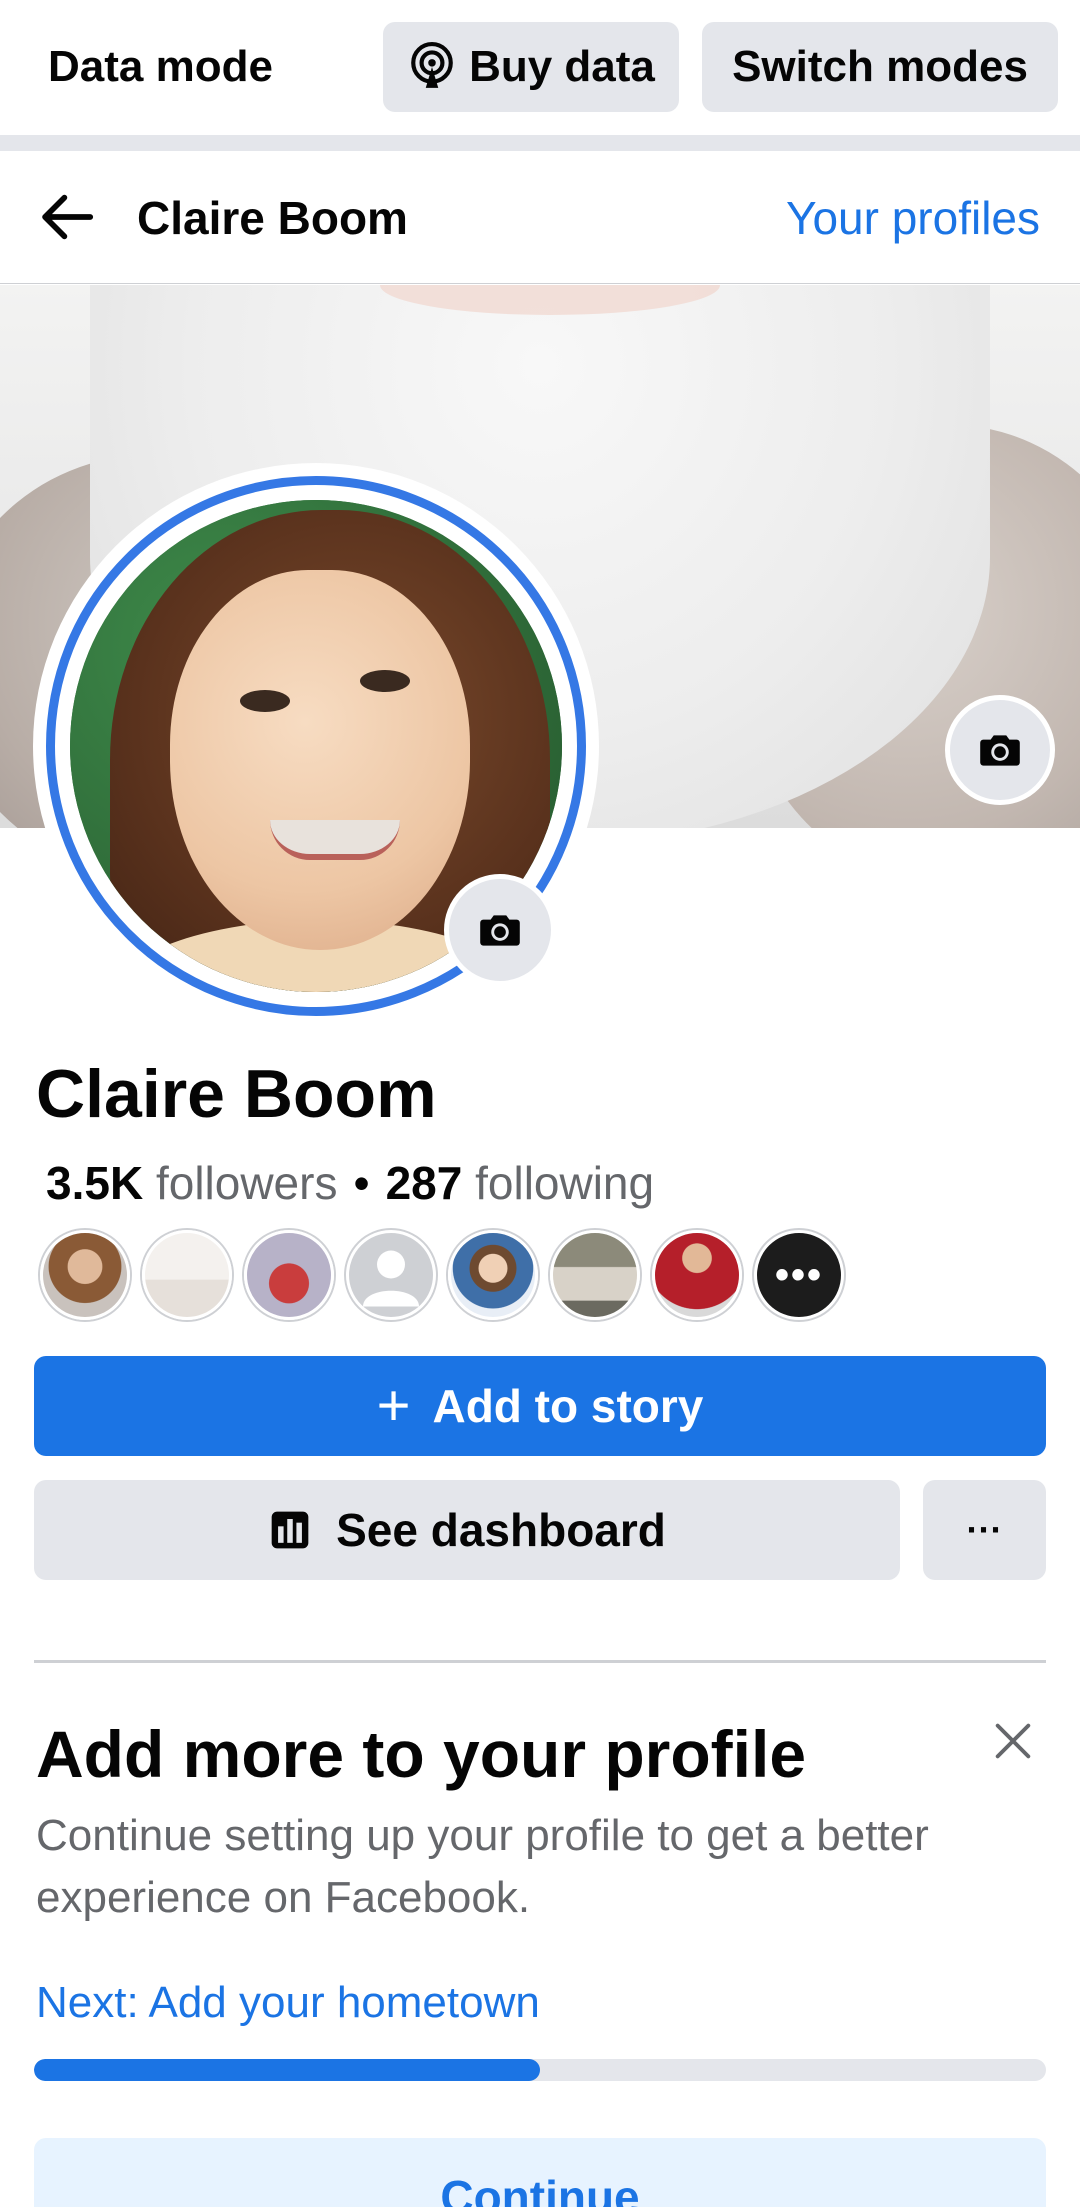 This screenshot has width=1080, height=2207. Describe the element at coordinates (1013, 1741) in the screenshot. I see `close-icon` at that location.